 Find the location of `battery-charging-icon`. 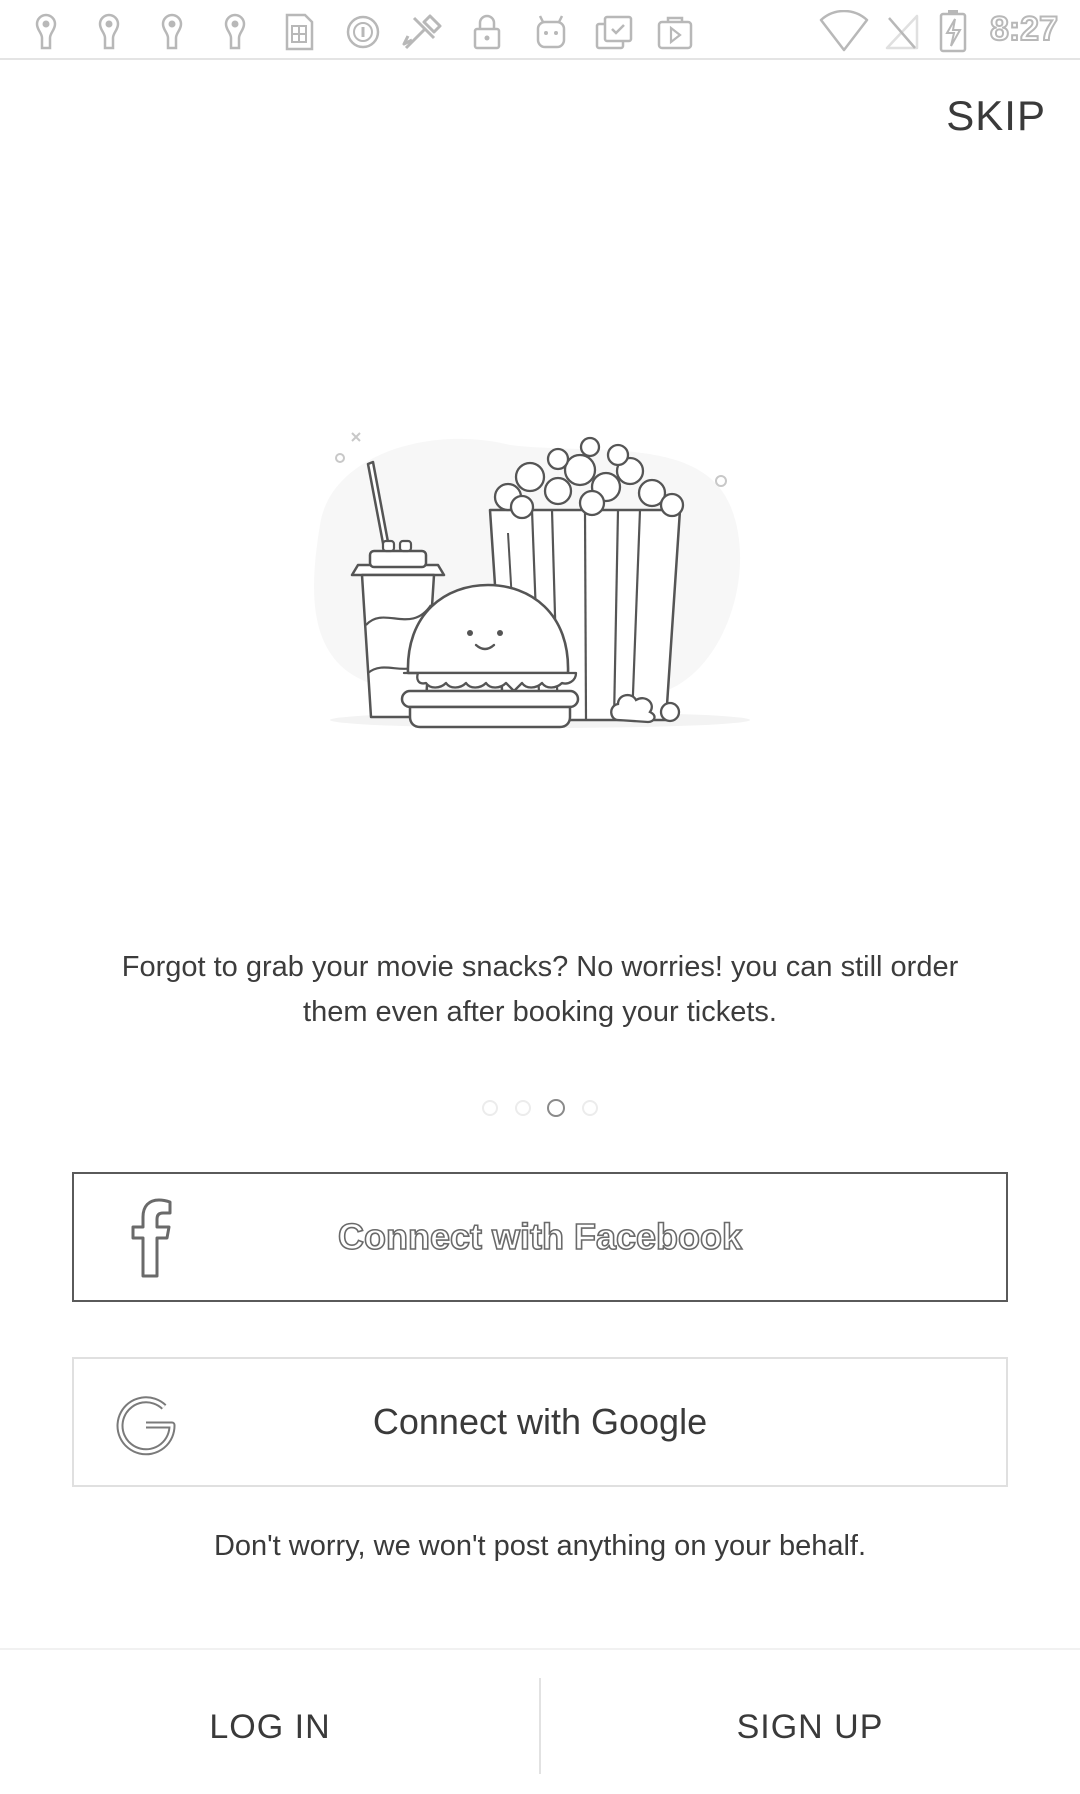

battery-charging-icon is located at coordinates (953, 31).